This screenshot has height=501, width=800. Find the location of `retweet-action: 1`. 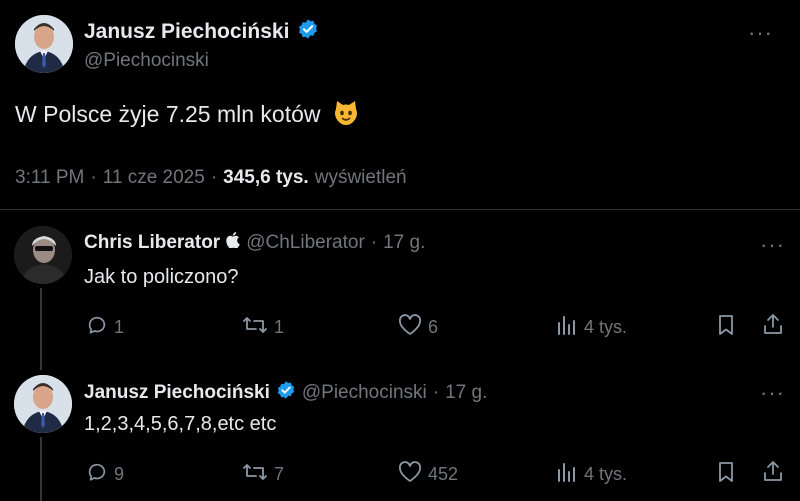

retweet-action: 1 is located at coordinates (263, 327).